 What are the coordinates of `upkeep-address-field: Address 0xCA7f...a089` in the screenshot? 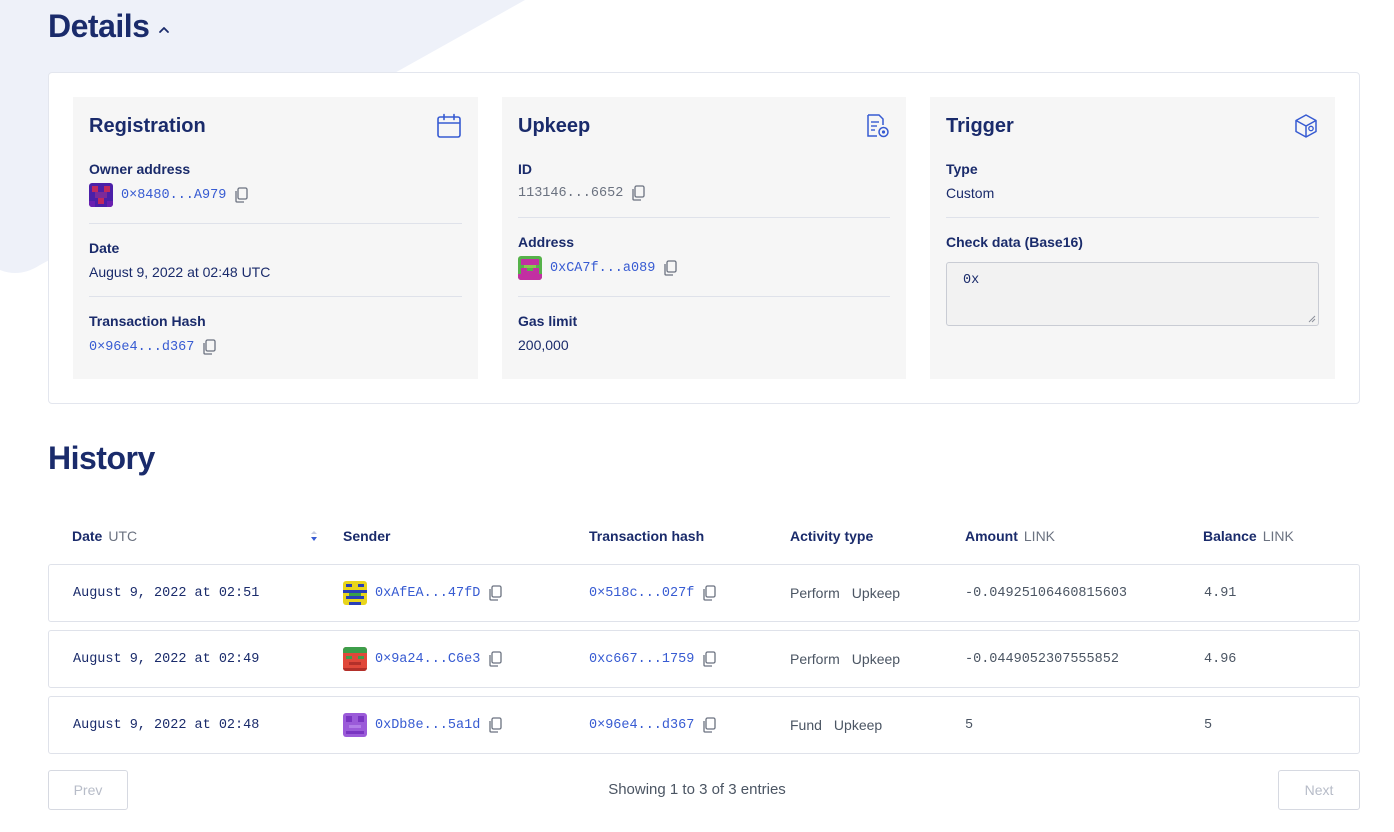 It's located at (704, 257).